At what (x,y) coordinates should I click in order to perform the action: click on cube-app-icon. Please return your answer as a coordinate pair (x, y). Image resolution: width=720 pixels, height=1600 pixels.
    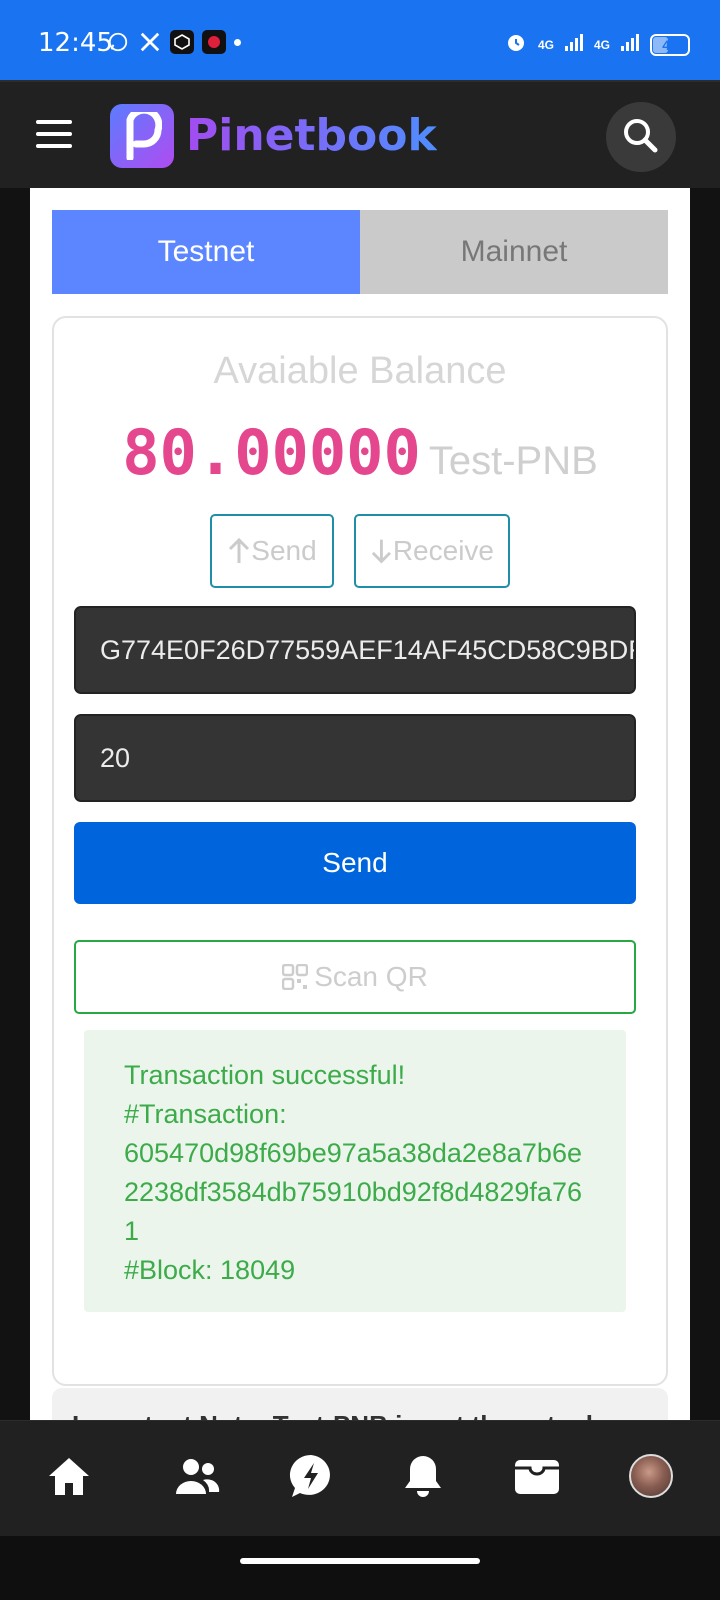
    Looking at the image, I should click on (182, 42).